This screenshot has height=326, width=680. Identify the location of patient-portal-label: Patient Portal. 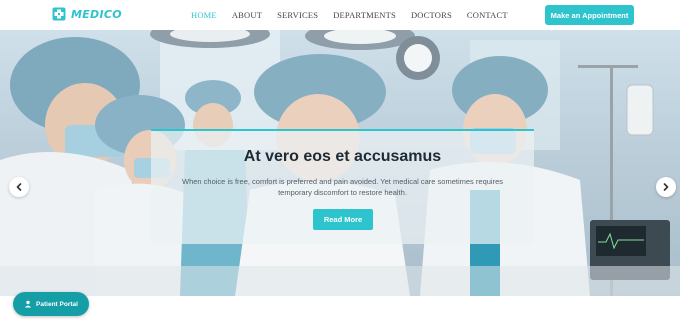
(57, 304).